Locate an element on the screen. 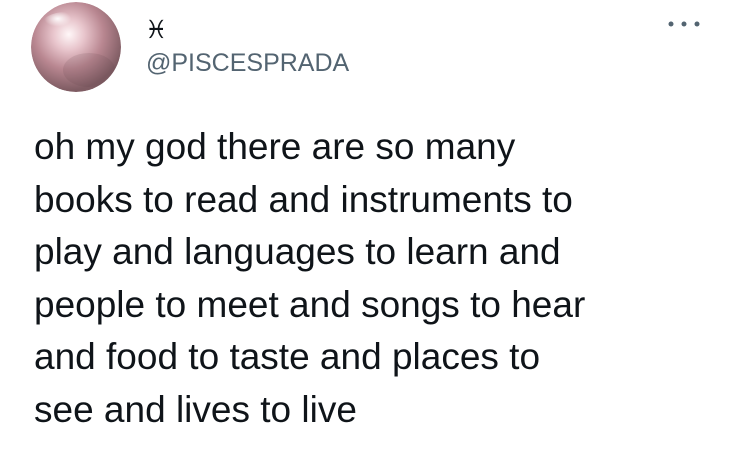 The image size is (735, 452). author-display-name: ♓︎ is located at coordinates (156, 30).